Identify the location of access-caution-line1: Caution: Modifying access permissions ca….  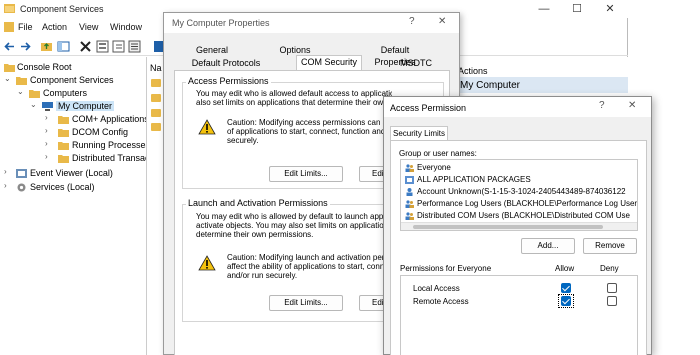
(309, 122).